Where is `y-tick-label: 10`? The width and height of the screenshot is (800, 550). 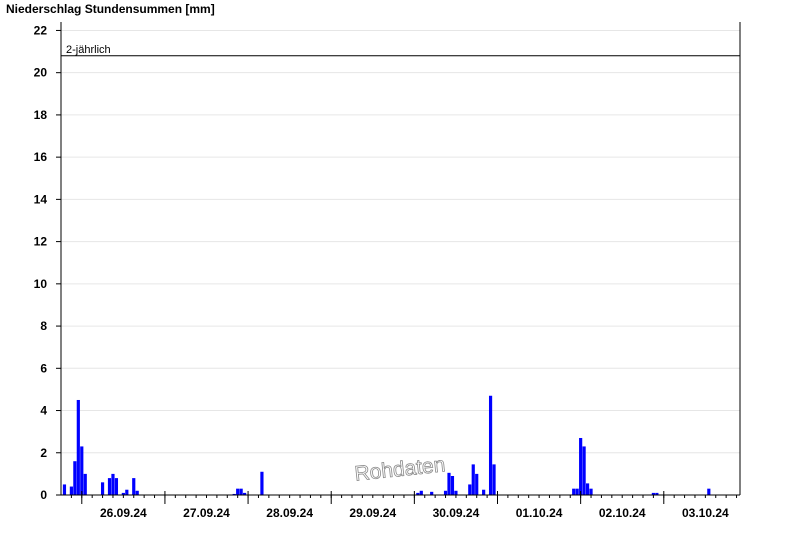 y-tick-label: 10 is located at coordinates (41, 284).